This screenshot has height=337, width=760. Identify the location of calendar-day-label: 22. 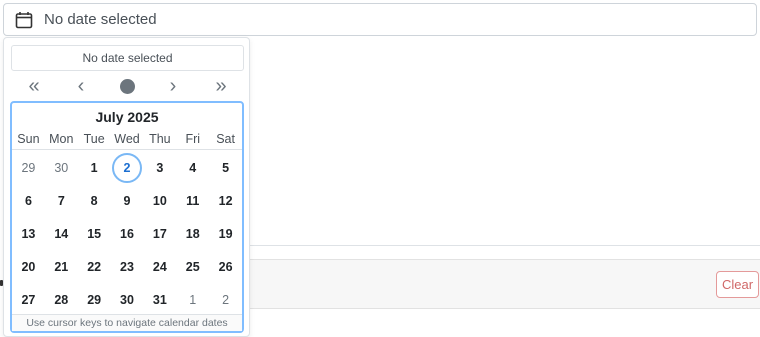
(94, 266).